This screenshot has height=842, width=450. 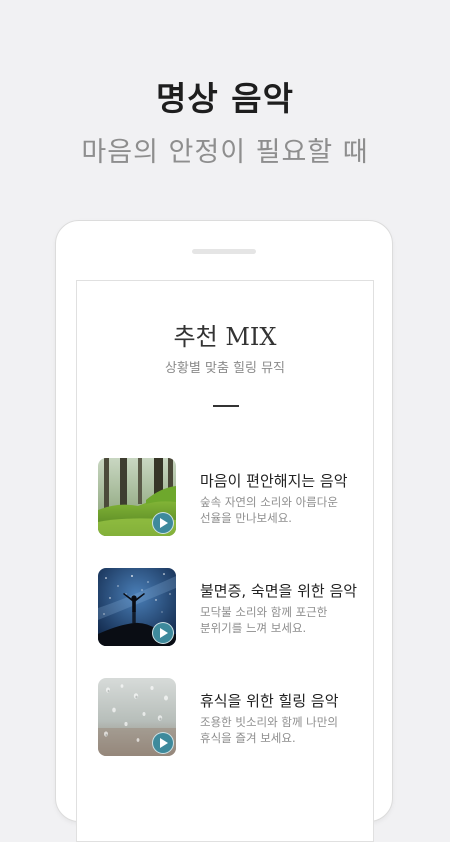 I want to click on list-item: 휴식을 위한 힐링 음악 조용한 빗소리와 함께 나만의 휴식을 즐겨 보세요., so click(x=228, y=717).